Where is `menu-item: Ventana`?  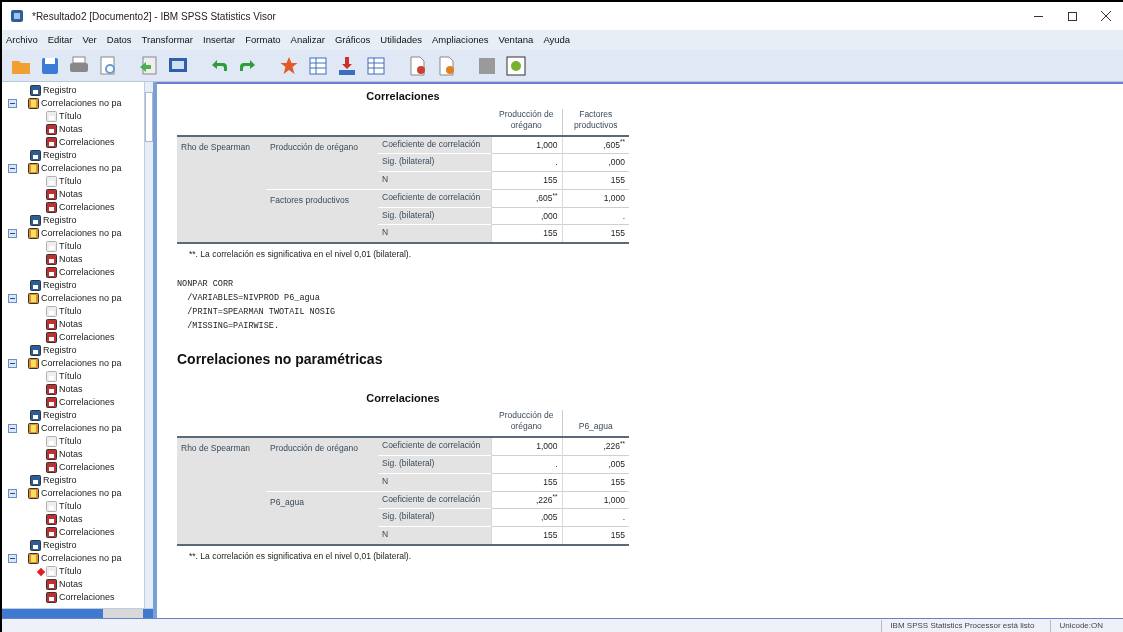 menu-item: Ventana is located at coordinates (516, 40).